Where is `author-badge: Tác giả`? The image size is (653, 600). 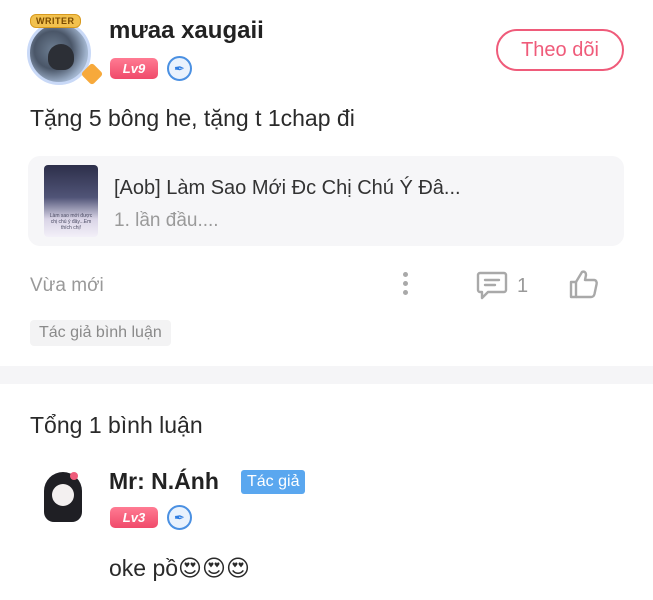 author-badge: Tác giả is located at coordinates (273, 482).